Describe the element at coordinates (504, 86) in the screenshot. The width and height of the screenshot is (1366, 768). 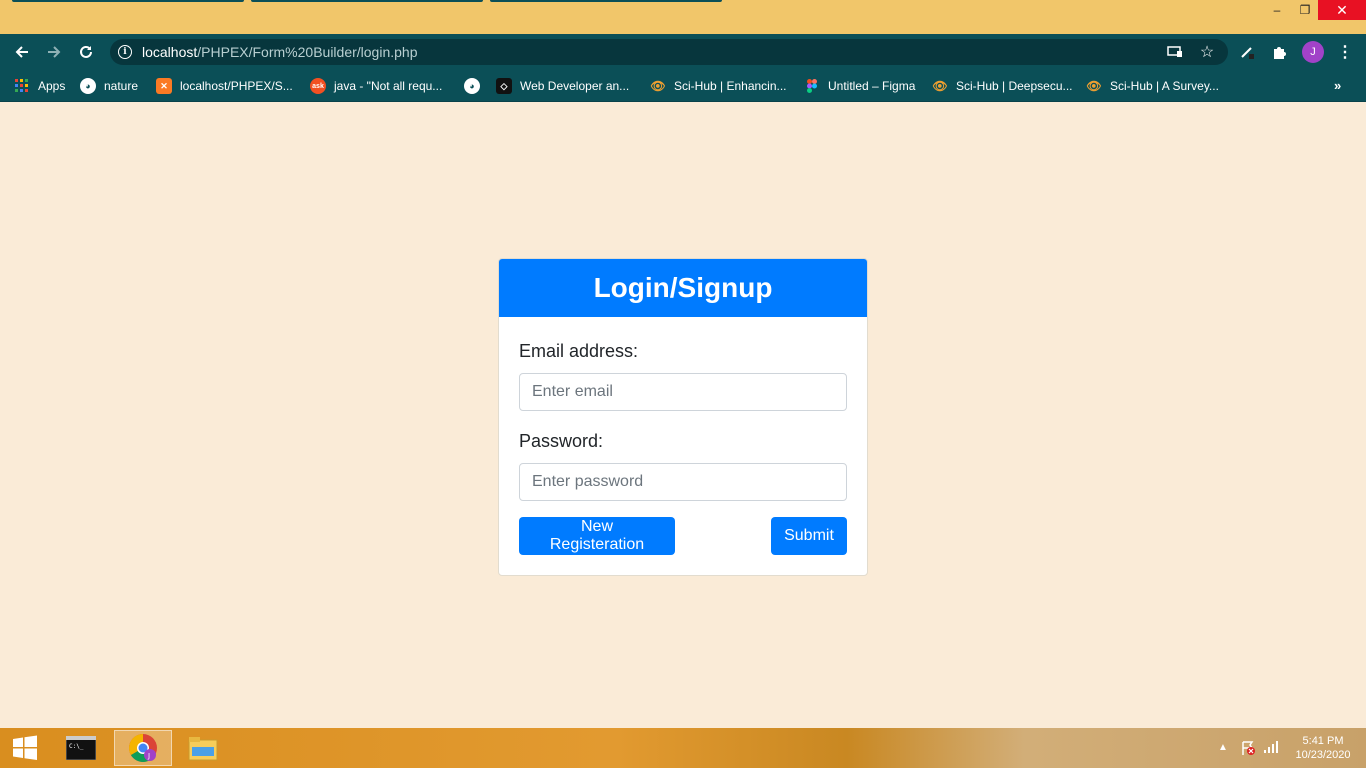
I see `roadmap-icon: ◇` at that location.